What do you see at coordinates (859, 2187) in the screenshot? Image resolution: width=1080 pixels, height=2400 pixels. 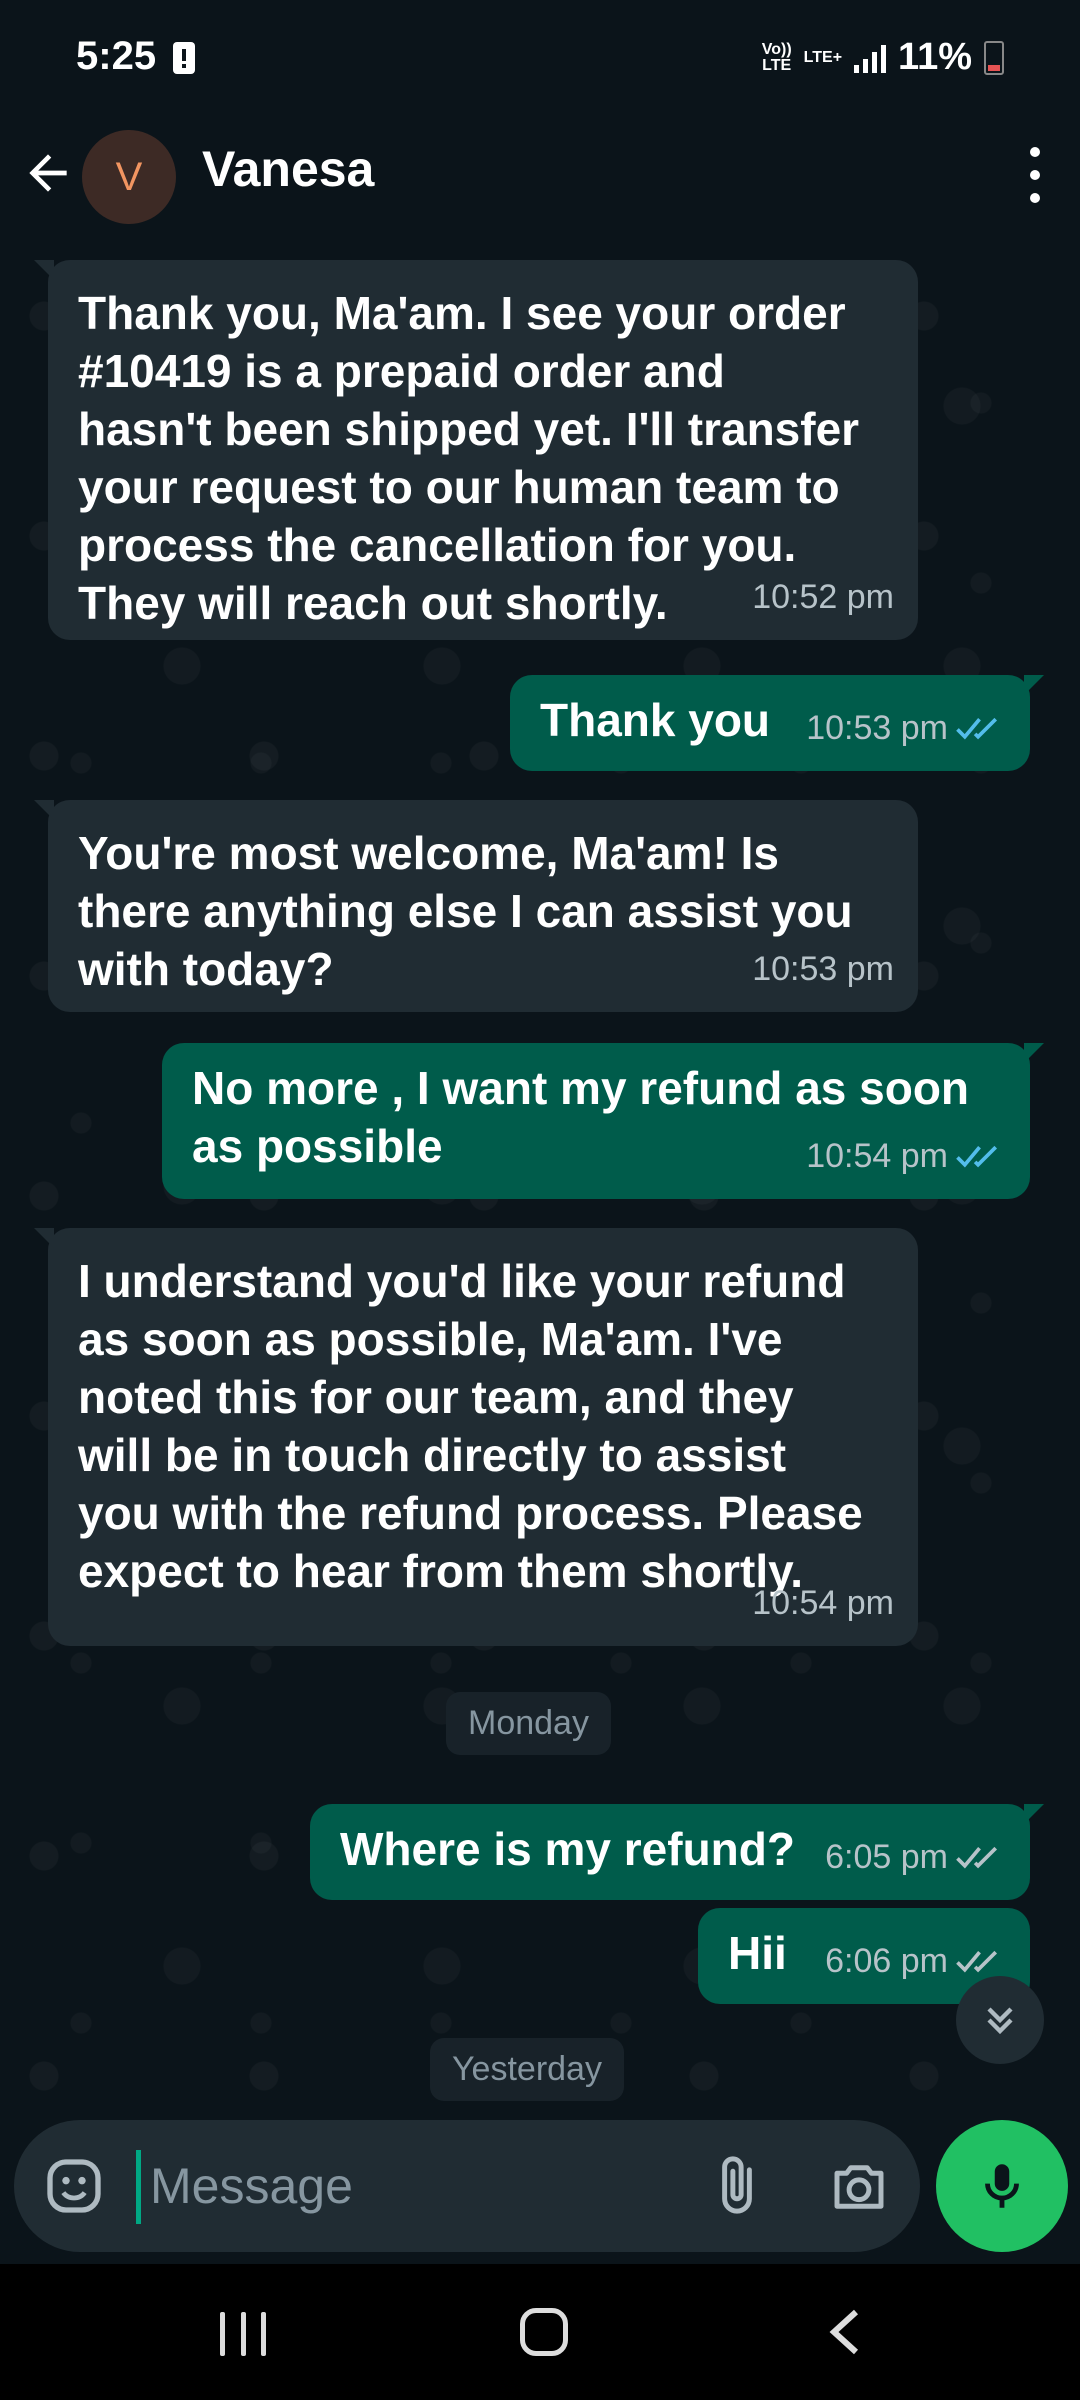 I see `camera-icon` at bounding box center [859, 2187].